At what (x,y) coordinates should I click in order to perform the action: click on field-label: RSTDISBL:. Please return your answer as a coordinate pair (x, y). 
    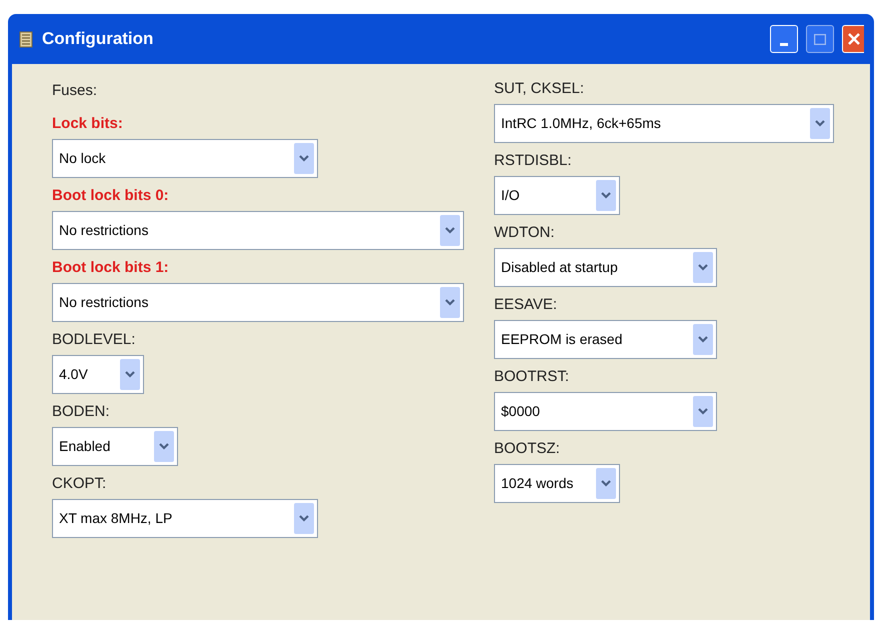
    Looking at the image, I should click on (533, 161).